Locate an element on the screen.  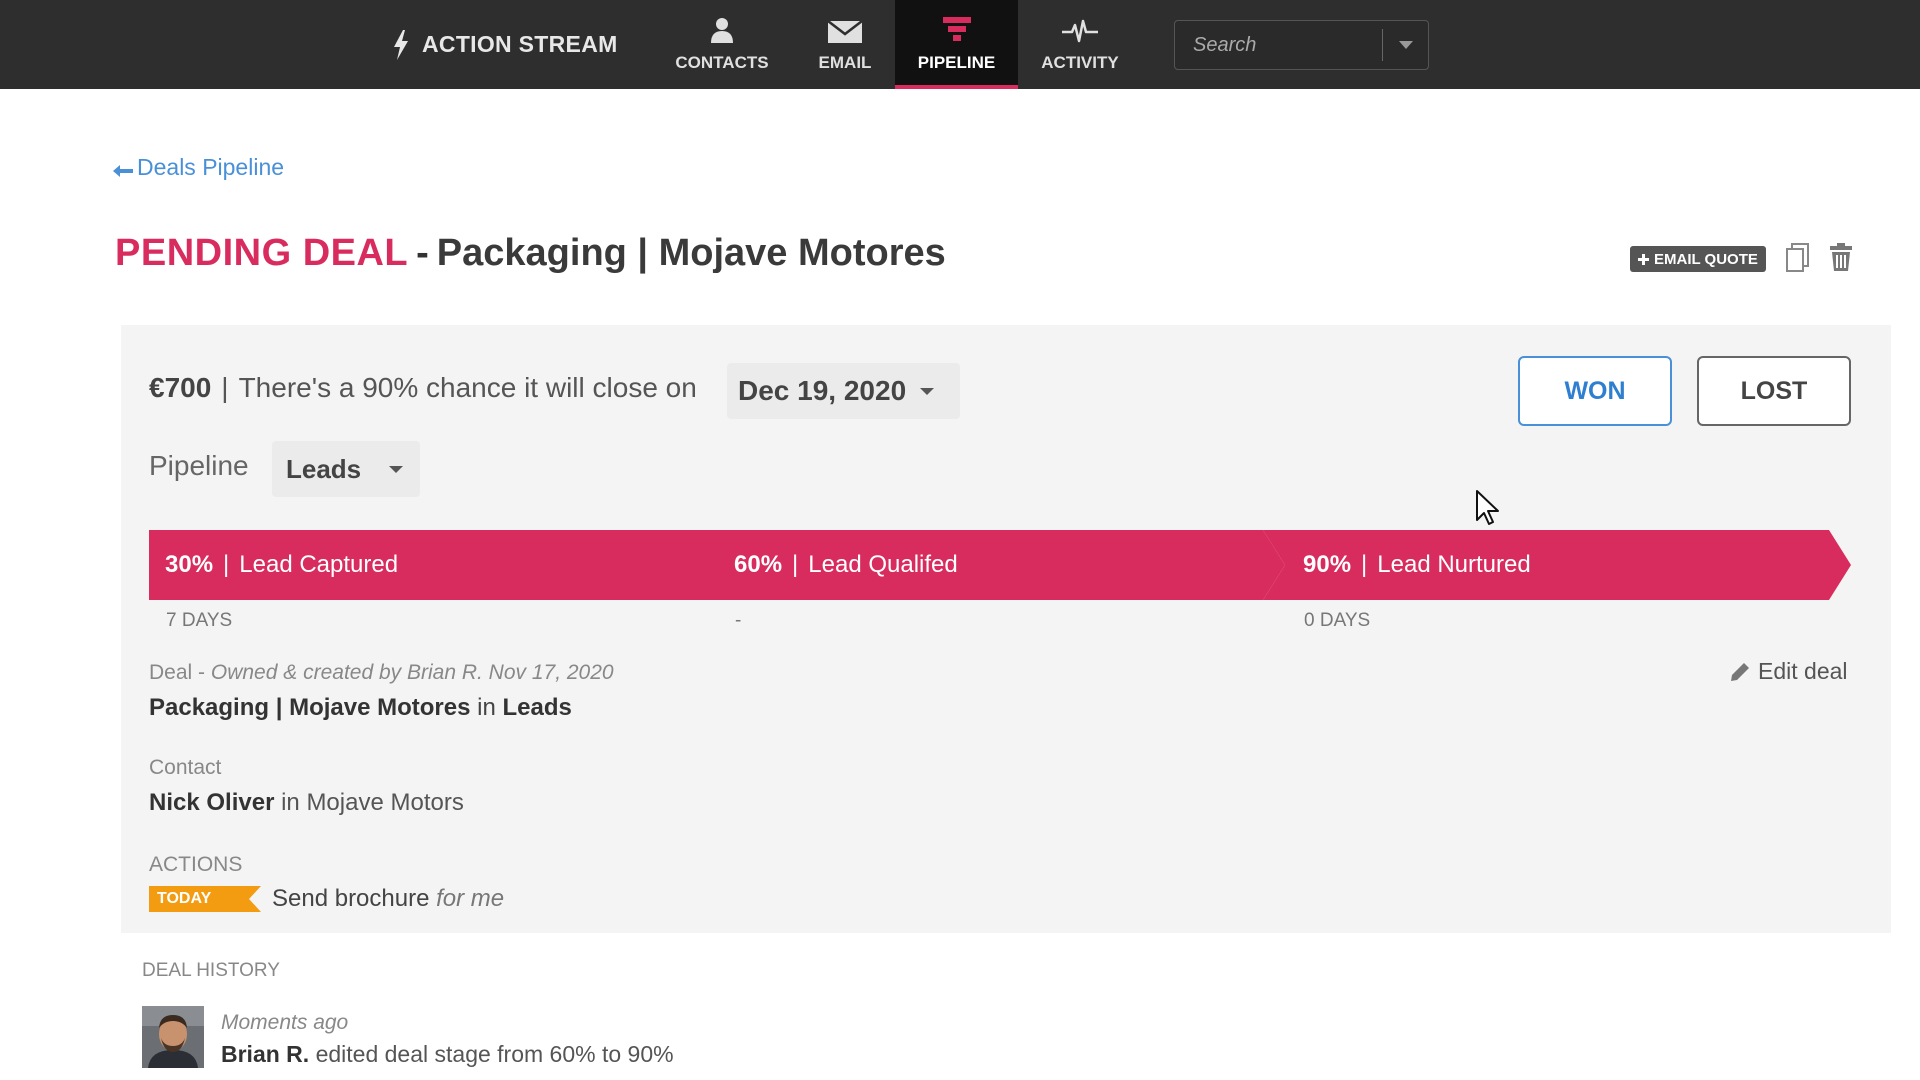
edit-deal-button: Edit deal is located at coordinates (1789, 671).